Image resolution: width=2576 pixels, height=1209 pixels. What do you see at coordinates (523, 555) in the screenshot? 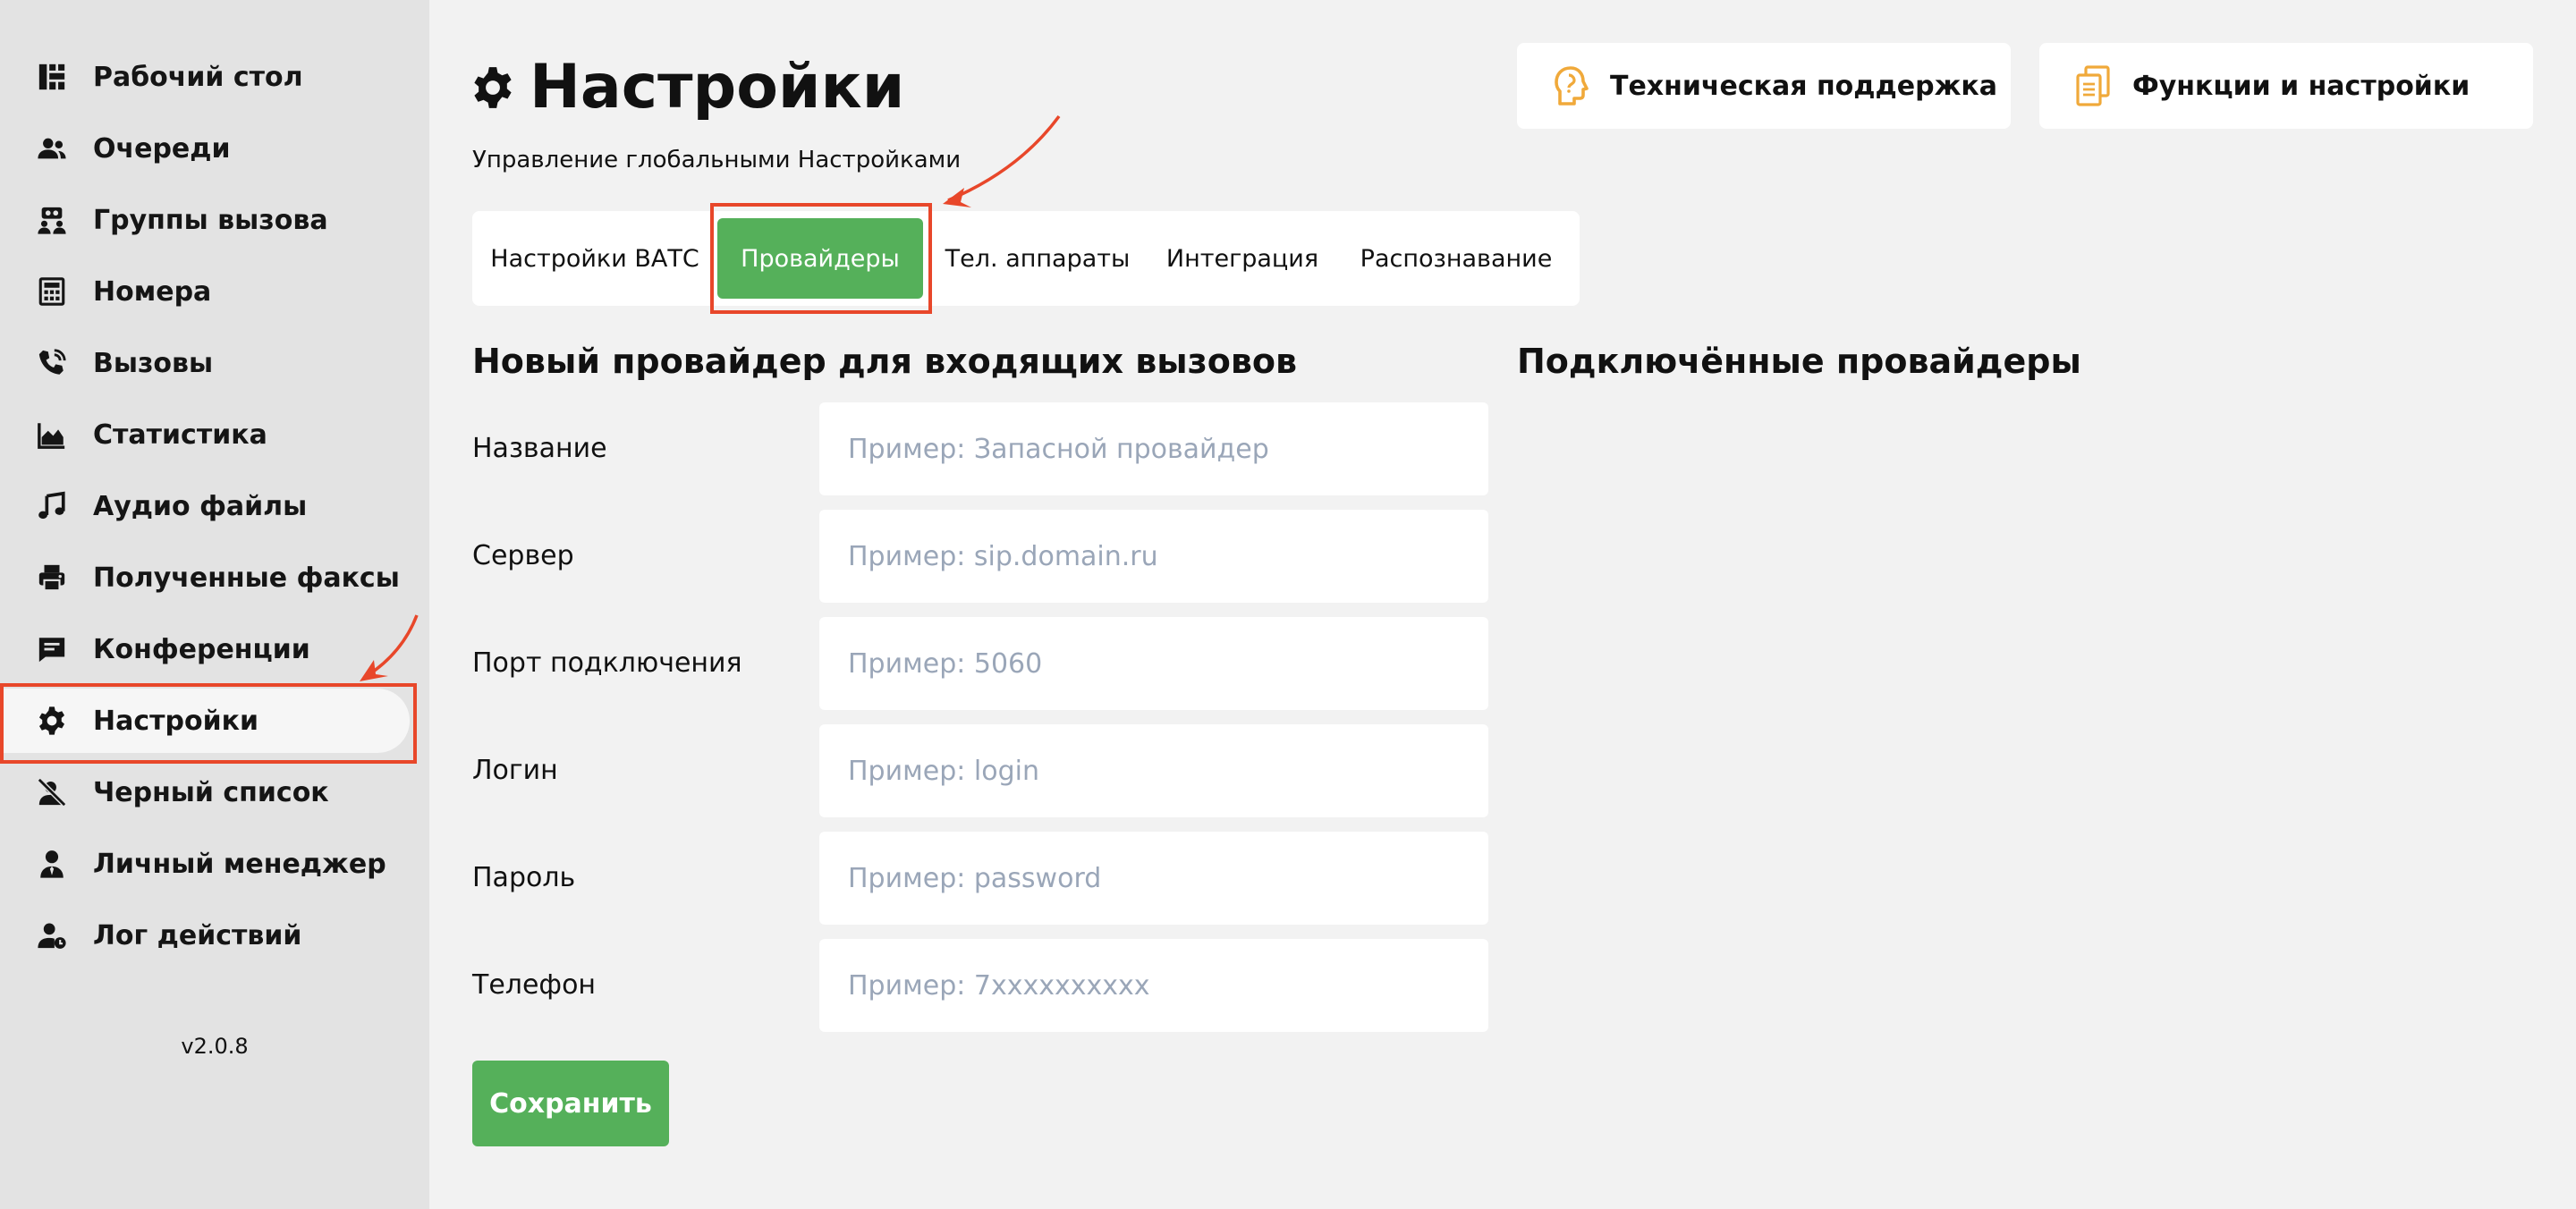
I see `server-label: Сервер` at bounding box center [523, 555].